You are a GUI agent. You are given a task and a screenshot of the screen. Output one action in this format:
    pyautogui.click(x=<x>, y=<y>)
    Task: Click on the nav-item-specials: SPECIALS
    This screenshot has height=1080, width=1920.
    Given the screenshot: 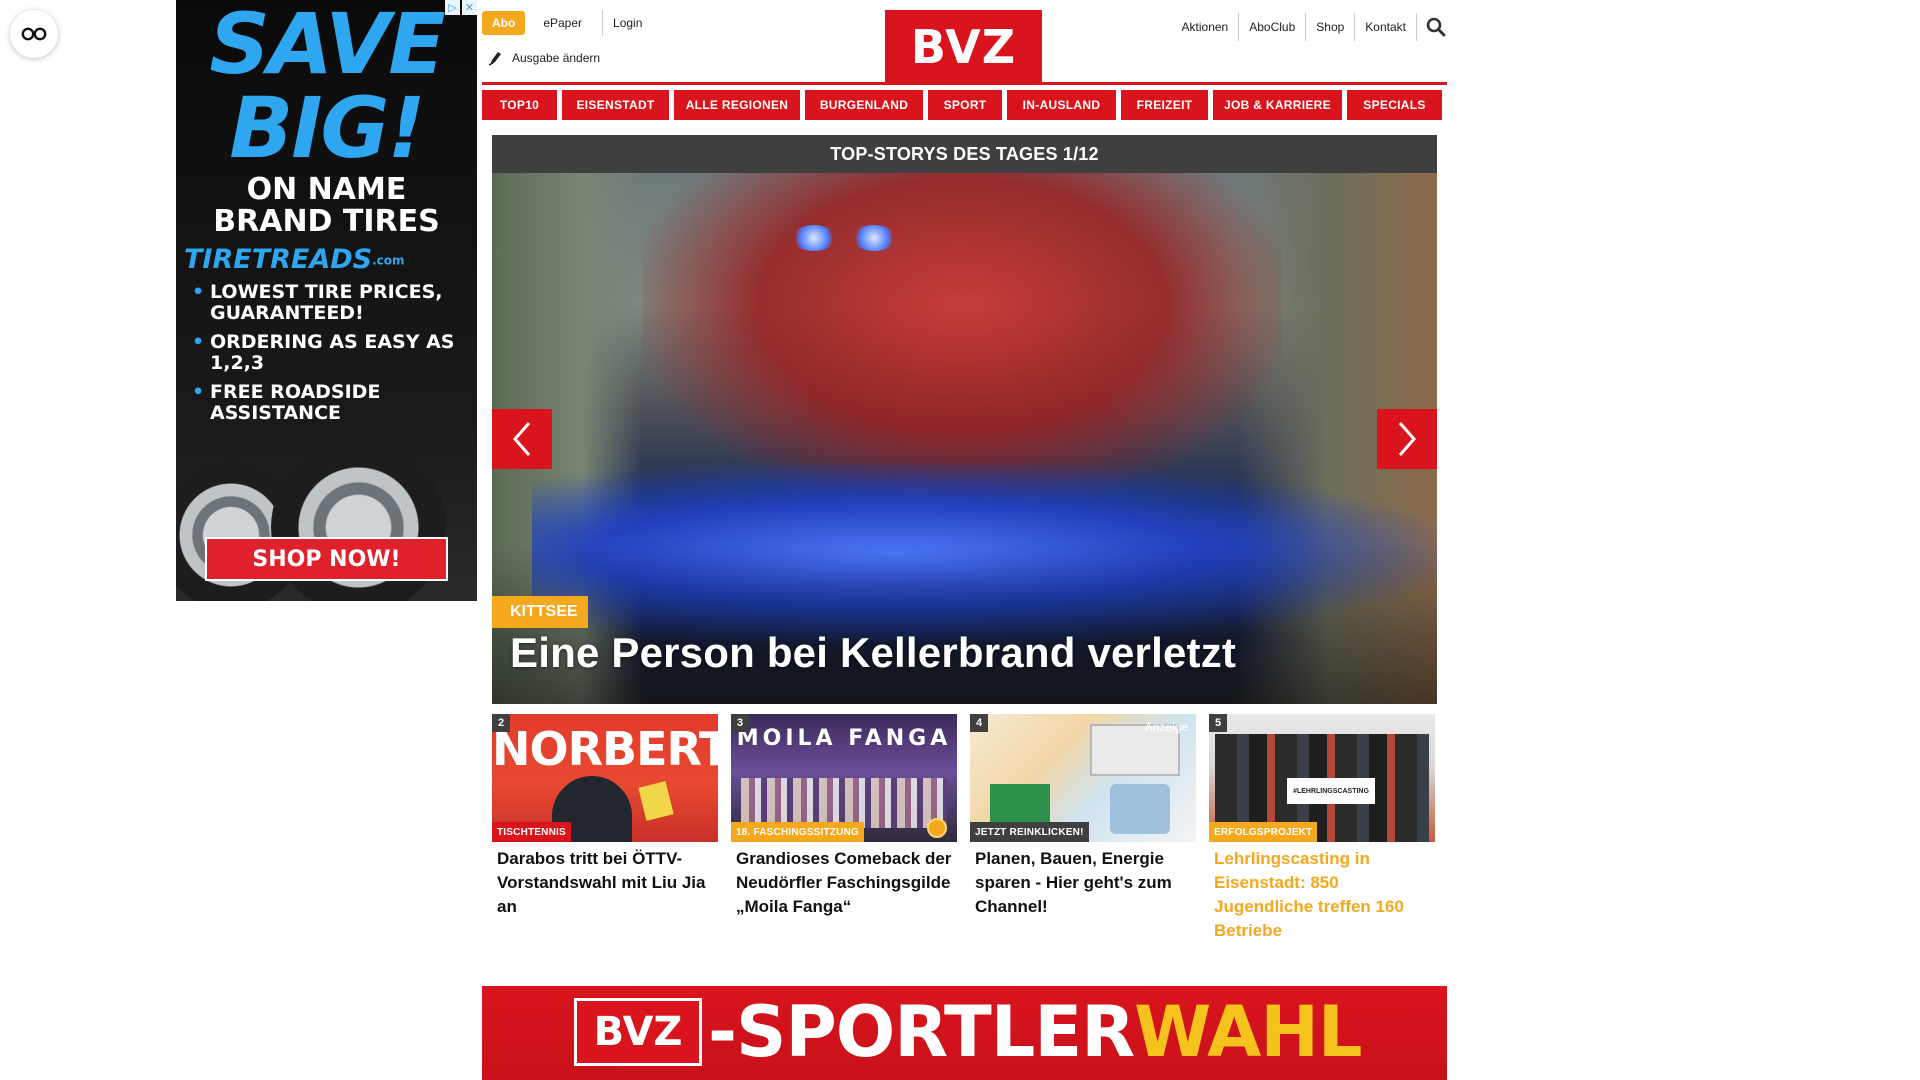 What is the action you would take?
    pyautogui.click(x=1394, y=105)
    